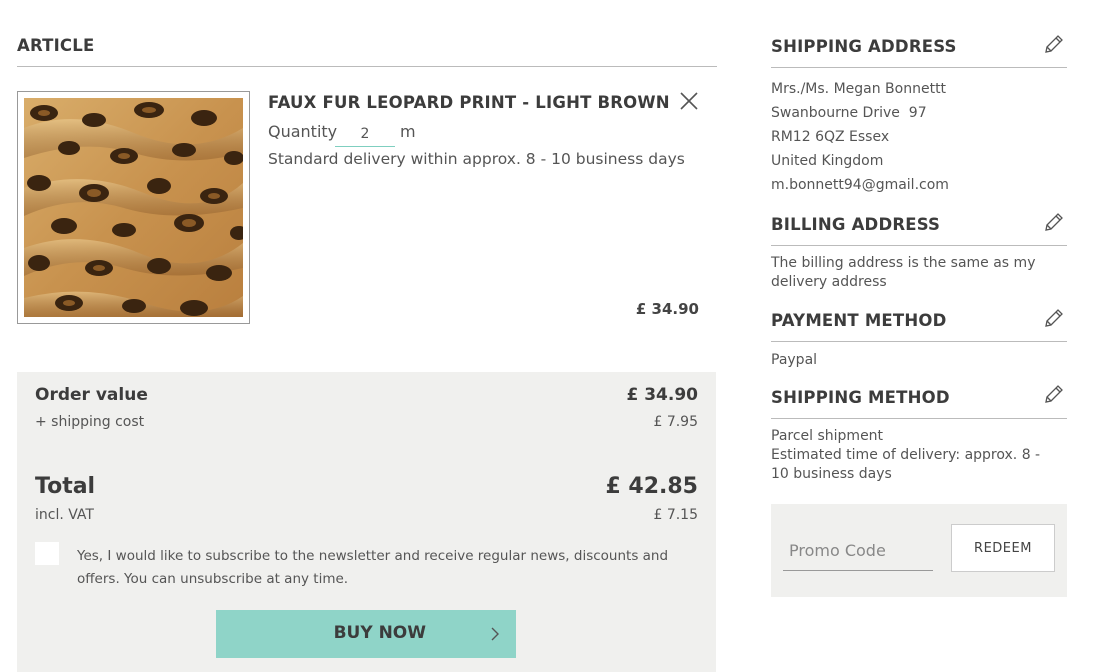 This screenshot has width=1118, height=672. What do you see at coordinates (858, 551) in the screenshot?
I see `promo-code-input` at bounding box center [858, 551].